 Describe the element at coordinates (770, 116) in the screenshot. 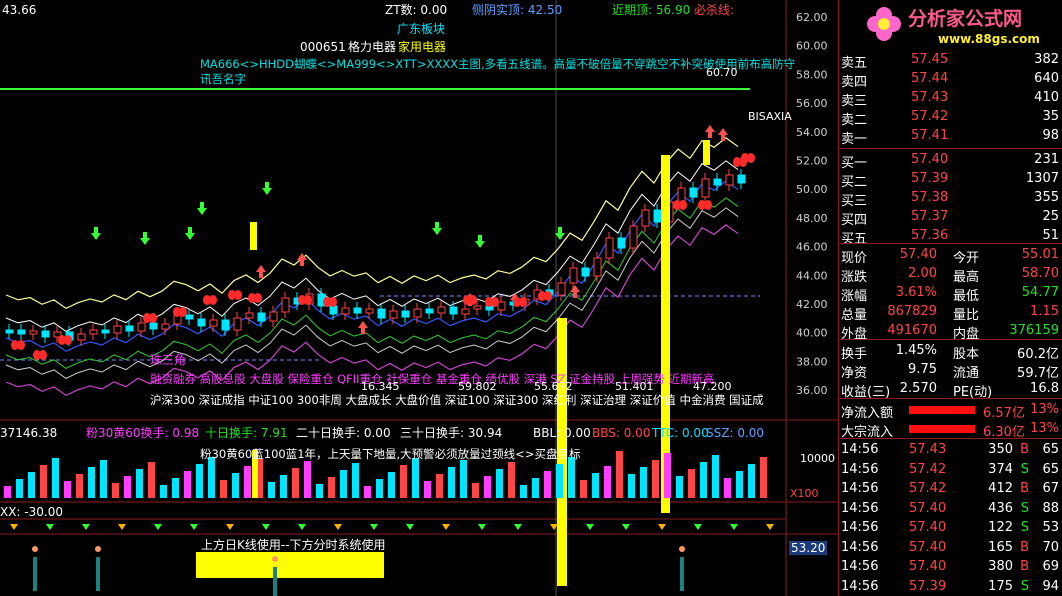

I see `bisaxia-label: BISAXIA` at that location.